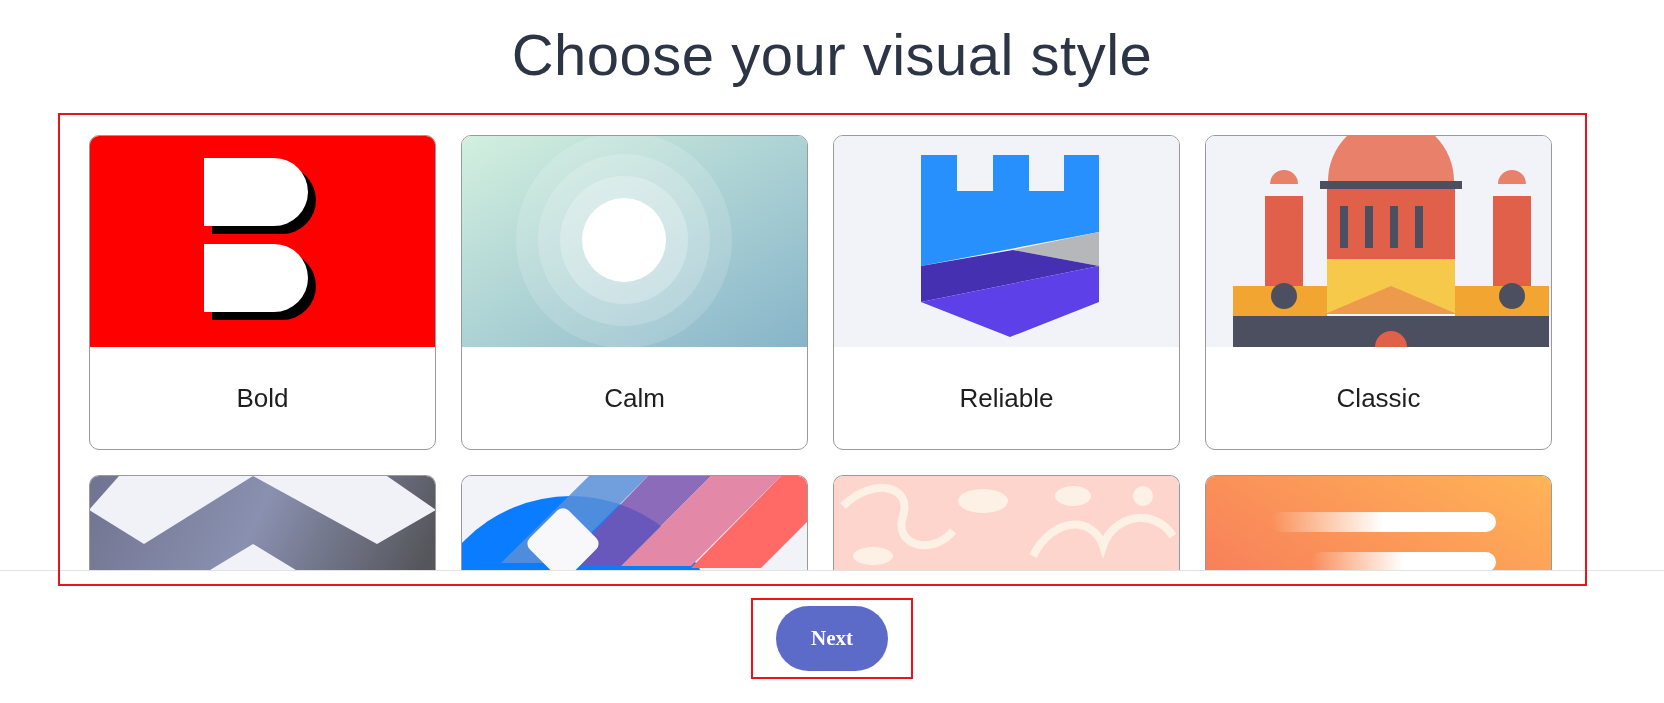 Image resolution: width=1664 pixels, height=703 pixels. What do you see at coordinates (832, 55) in the screenshot?
I see `page-title: Choose your visual style` at bounding box center [832, 55].